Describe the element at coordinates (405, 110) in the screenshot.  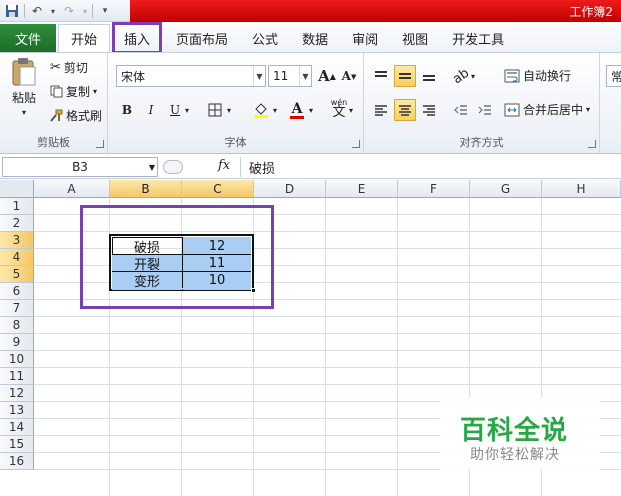
I see `align-center-button` at that location.